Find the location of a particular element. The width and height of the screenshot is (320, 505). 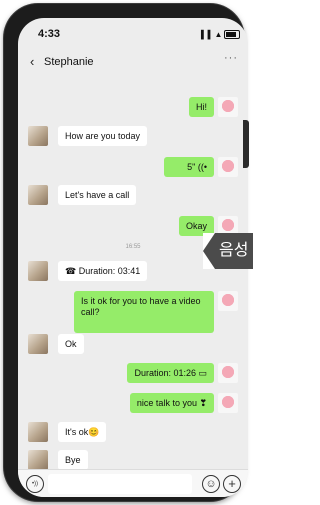

voice-message-bubble: 5" ((• is located at coordinates (189, 167).